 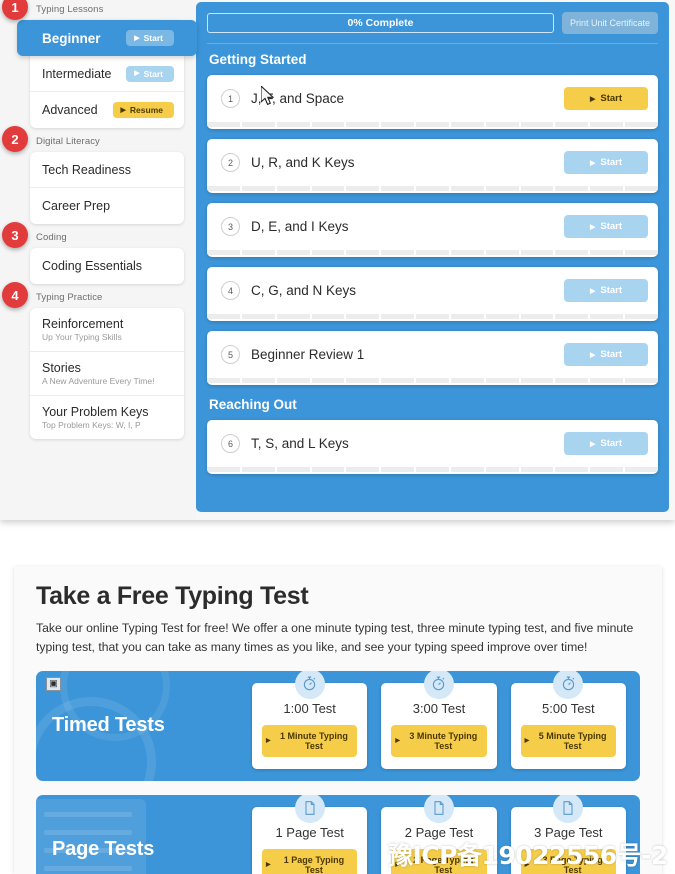 I want to click on start-test-button: ▶ 1 Minute Typing Test, so click(x=310, y=740).